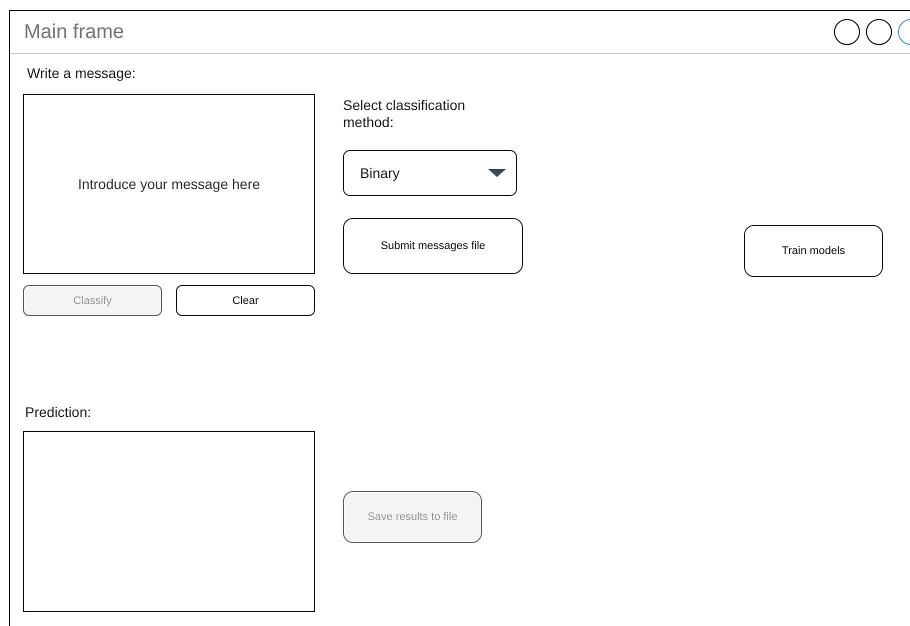 The image size is (910, 626). Describe the element at coordinates (813, 251) in the screenshot. I see `train-button: Train models` at that location.